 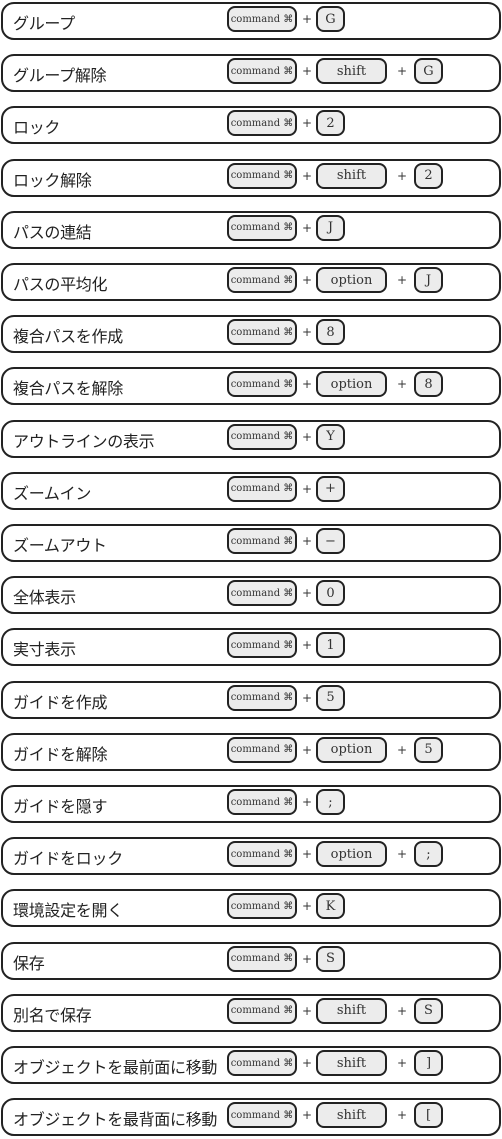 I want to click on shortcut-row: ズームイン command ⌘ + +, so click(x=251, y=490).